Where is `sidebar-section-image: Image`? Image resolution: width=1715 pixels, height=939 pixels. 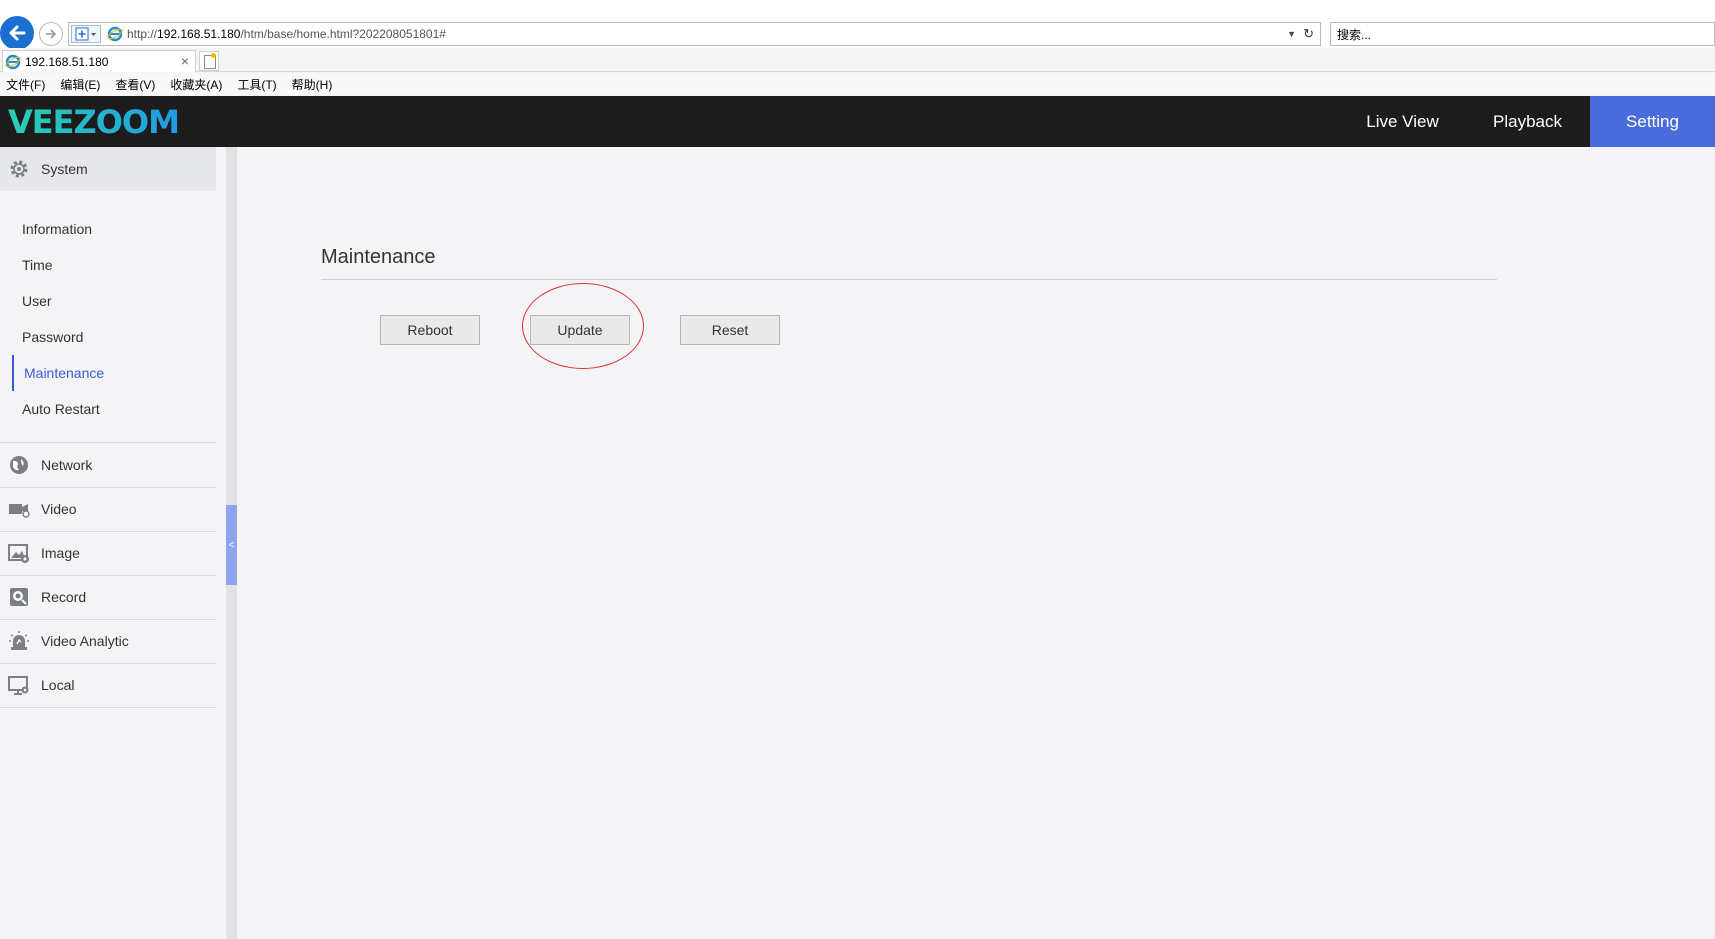 sidebar-section-image: Image is located at coordinates (108, 553).